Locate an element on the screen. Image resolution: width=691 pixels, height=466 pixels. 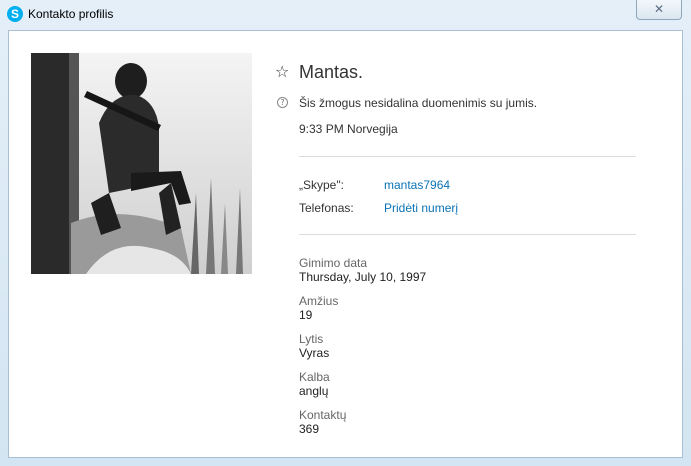
language-label: Kalba is located at coordinates (314, 377).